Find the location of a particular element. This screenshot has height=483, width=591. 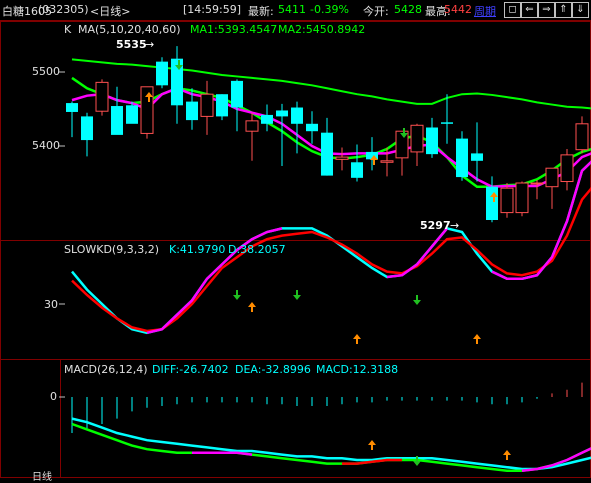

ma2-value: MA2:5450.8942 is located at coordinates (322, 29).